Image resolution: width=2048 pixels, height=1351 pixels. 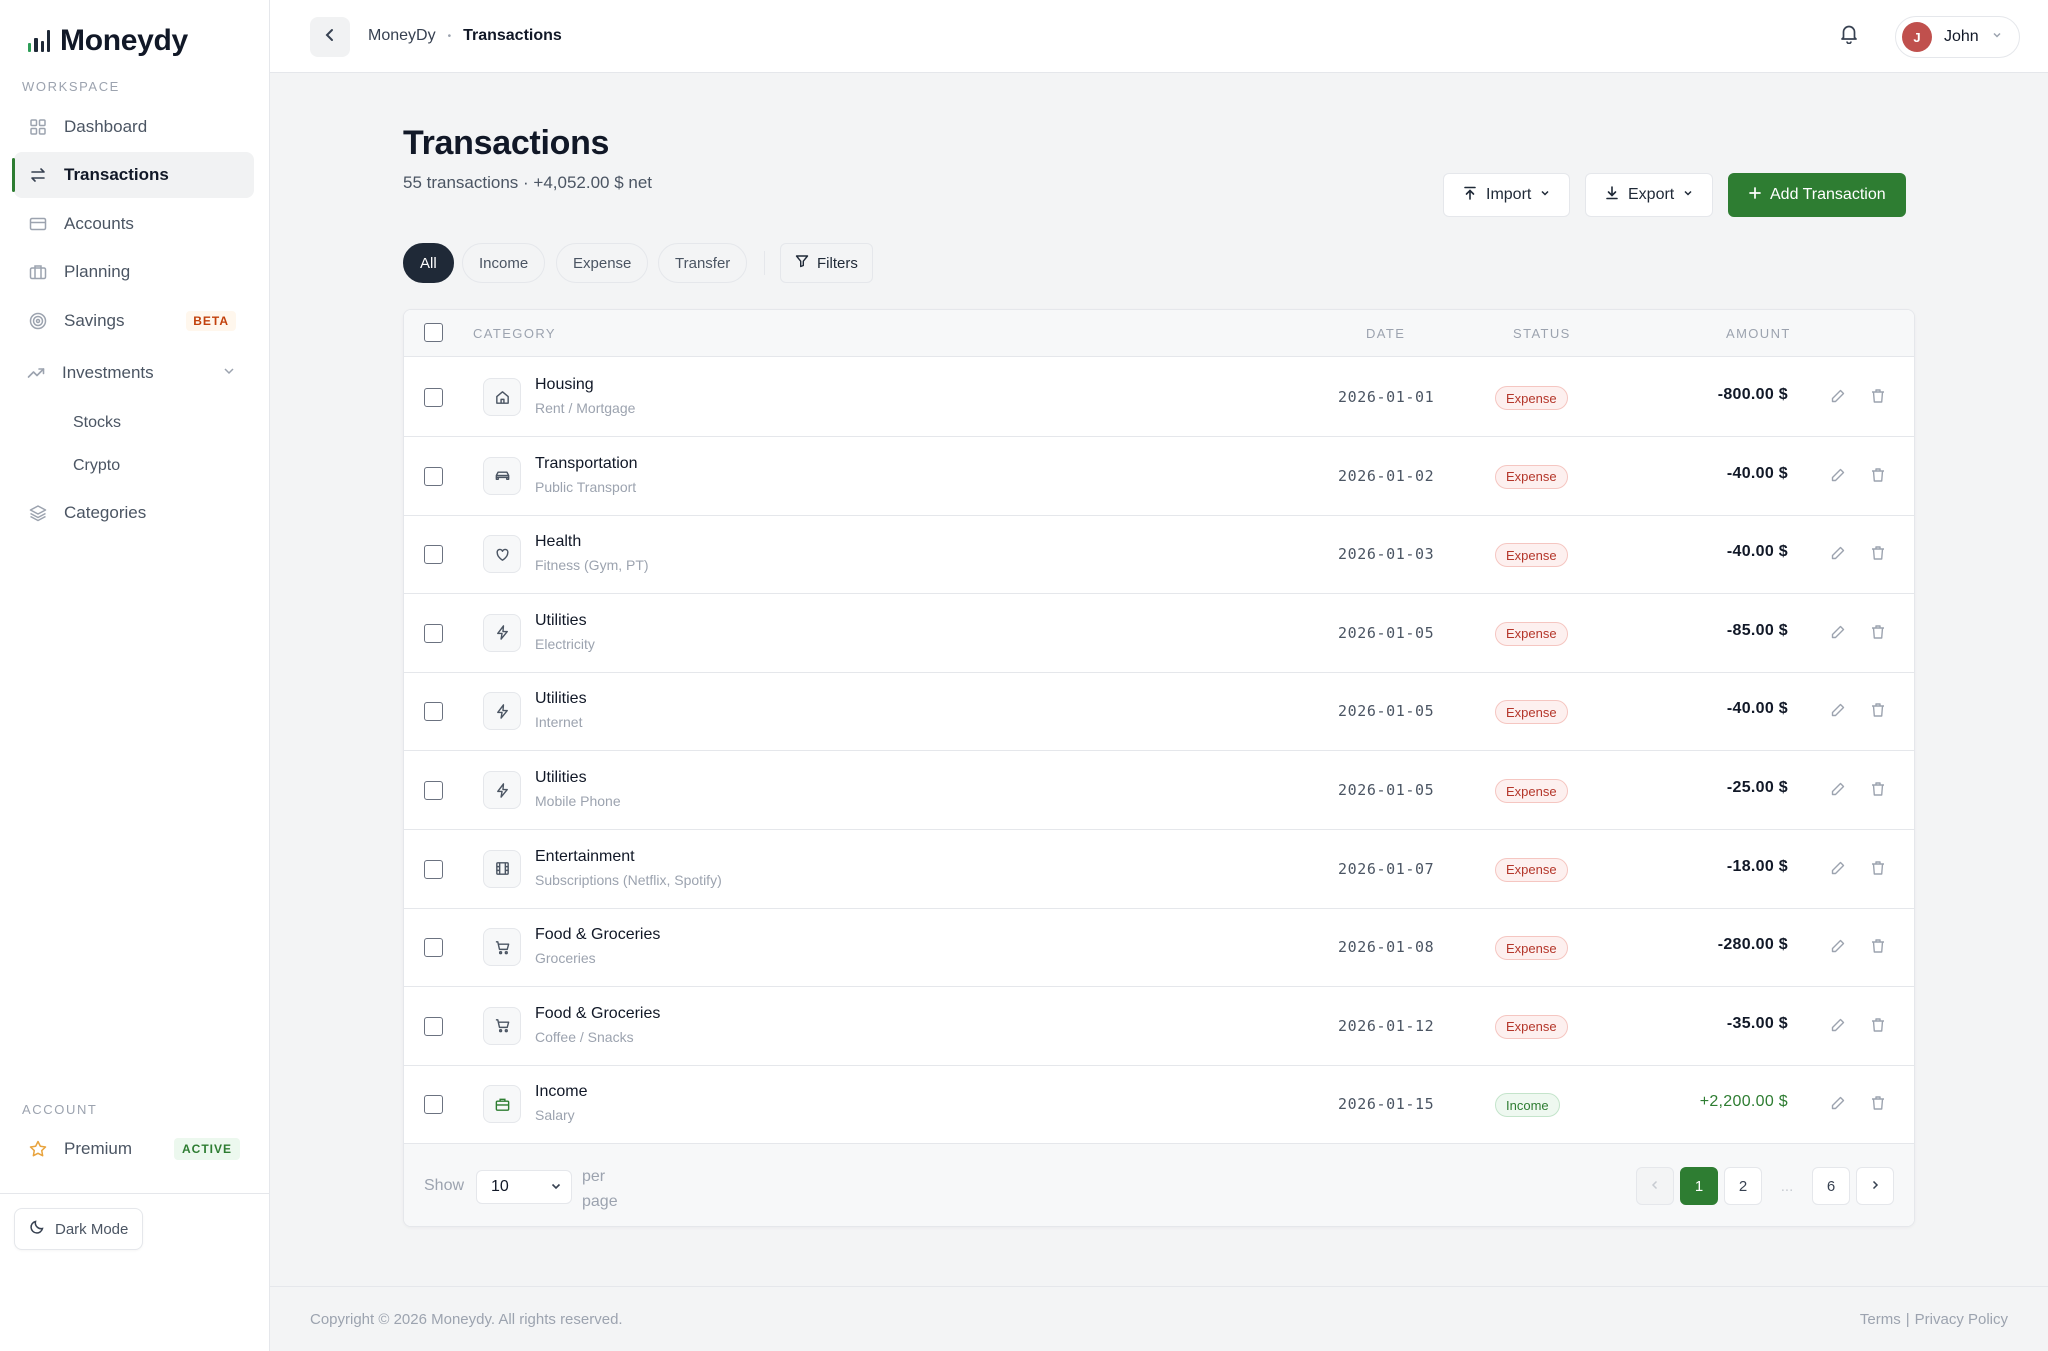 I want to click on subcategory-name: Internet, so click(x=559, y=722).